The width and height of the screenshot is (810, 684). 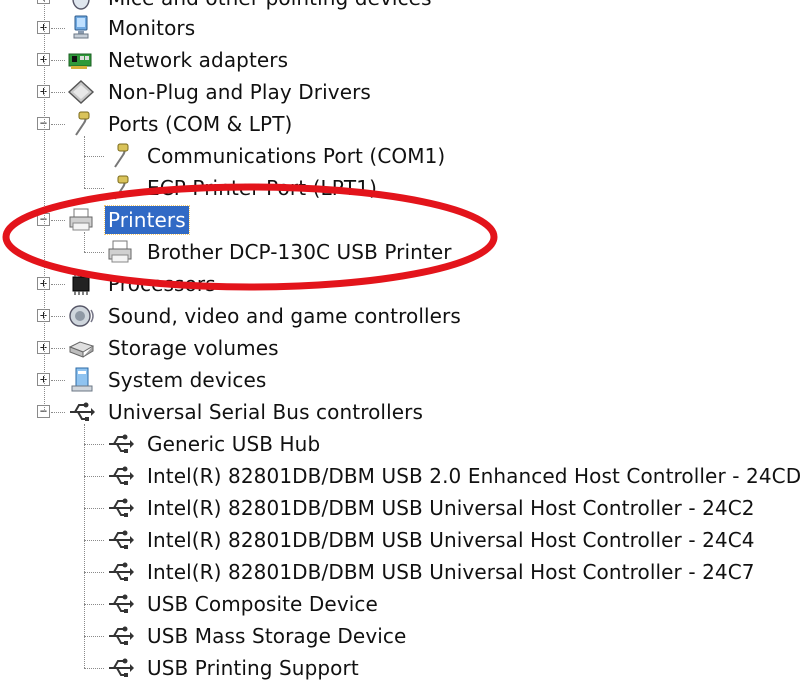 What do you see at coordinates (405, 284) in the screenshot?
I see `tree-item-processors: + Processors` at bounding box center [405, 284].